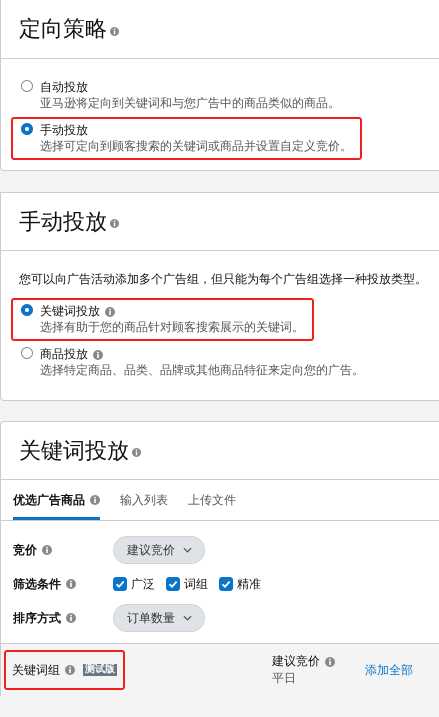 The image size is (439, 717). What do you see at coordinates (63, 222) in the screenshot?
I see `section-title: 手动投放` at bounding box center [63, 222].